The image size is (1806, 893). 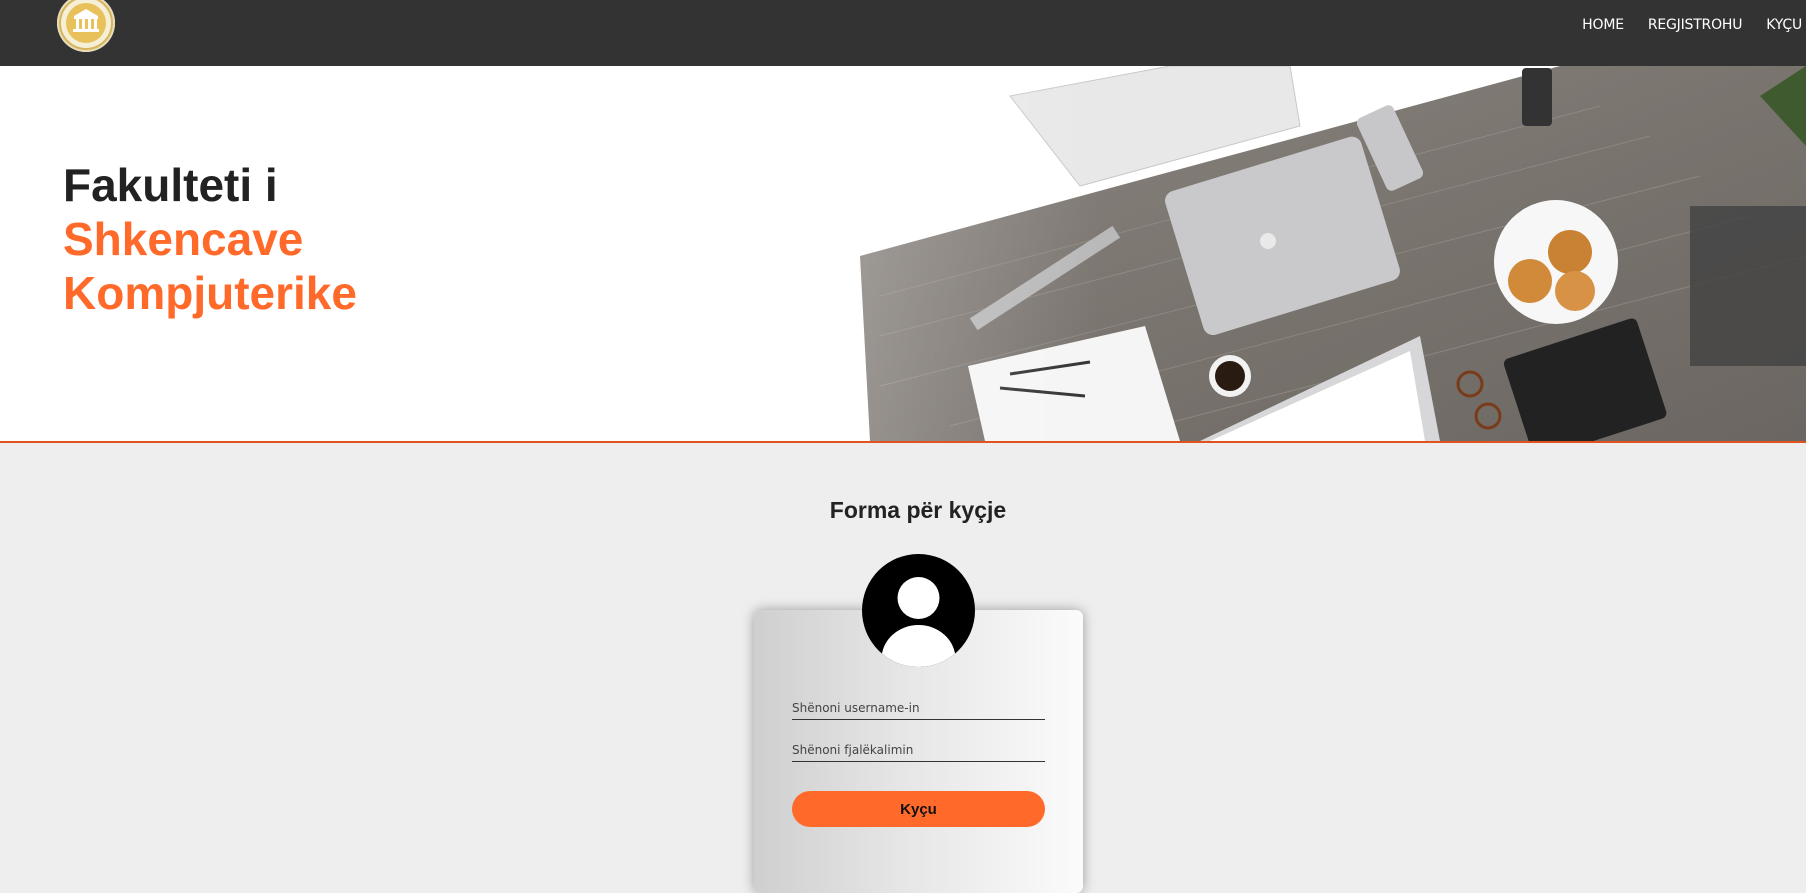 What do you see at coordinates (918, 809) in the screenshot?
I see `login-submit-button: Kyçu` at bounding box center [918, 809].